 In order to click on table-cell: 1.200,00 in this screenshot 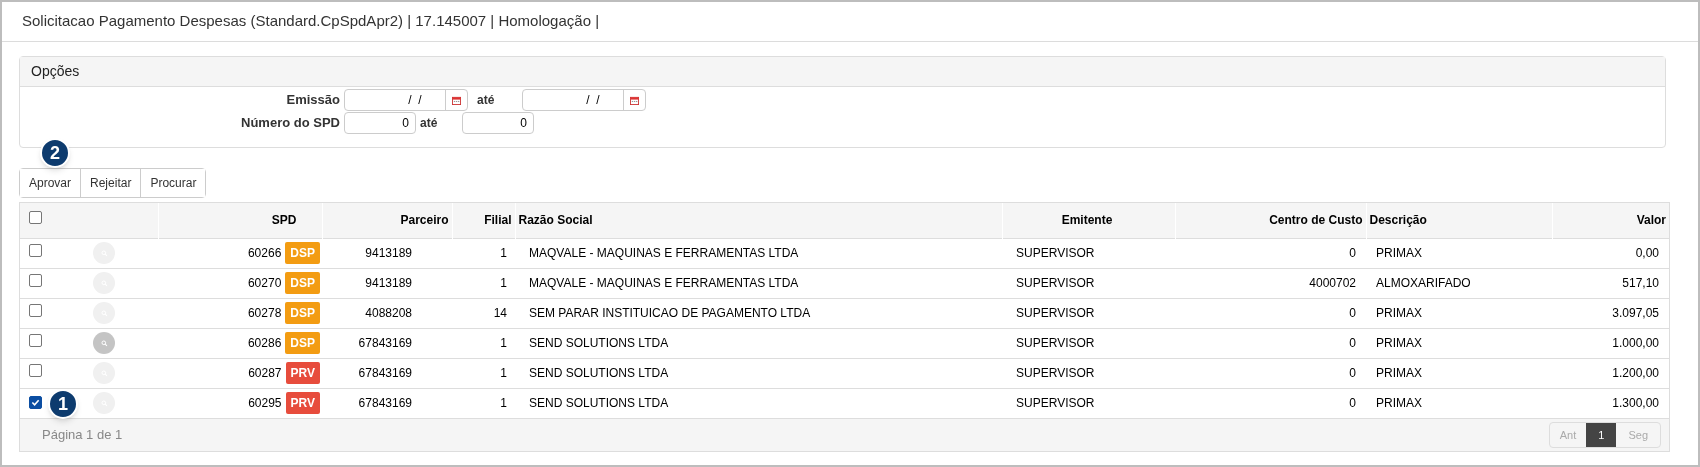, I will do `click(1635, 373)`.